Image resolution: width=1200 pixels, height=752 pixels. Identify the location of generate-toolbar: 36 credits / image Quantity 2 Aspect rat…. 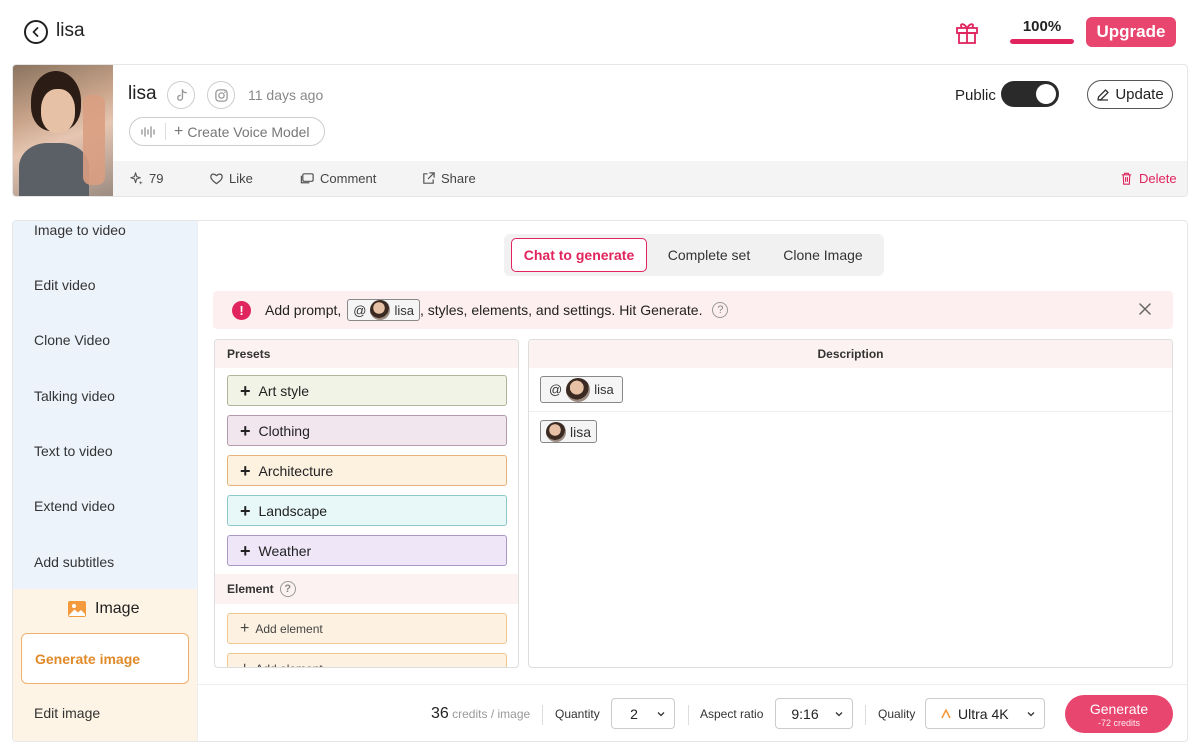
(692, 712).